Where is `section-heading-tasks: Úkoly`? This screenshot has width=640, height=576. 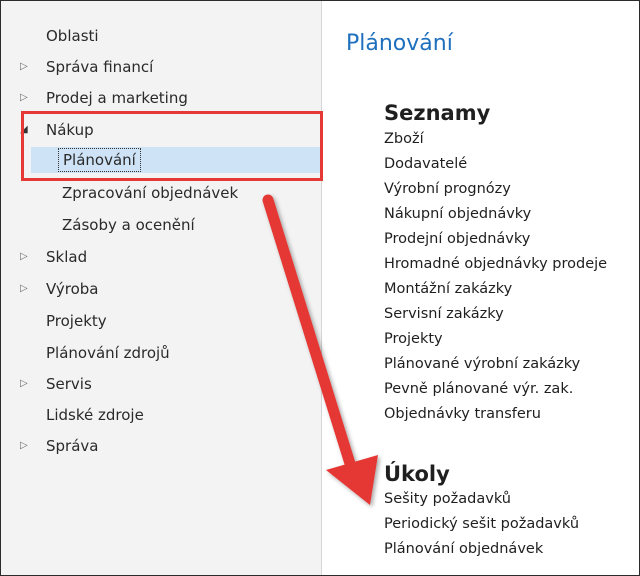
section-heading-tasks: Úkoly is located at coordinates (417, 474).